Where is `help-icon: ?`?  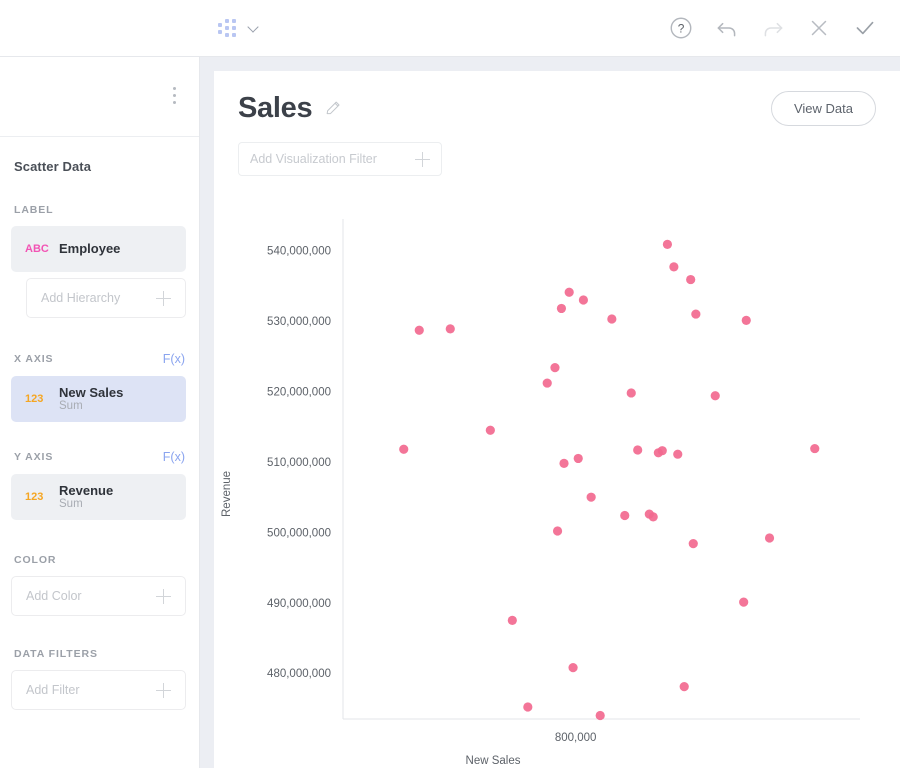 help-icon: ? is located at coordinates (681, 28).